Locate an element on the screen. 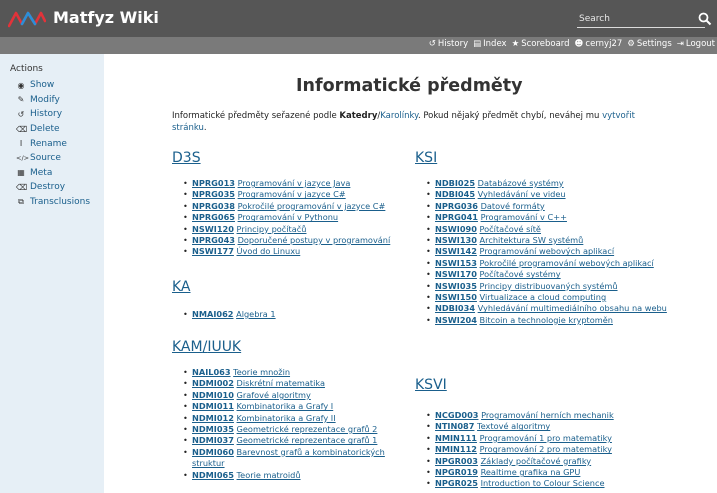 This screenshot has width=717, height=493. course-code-link: NPRG041 is located at coordinates (456, 217).